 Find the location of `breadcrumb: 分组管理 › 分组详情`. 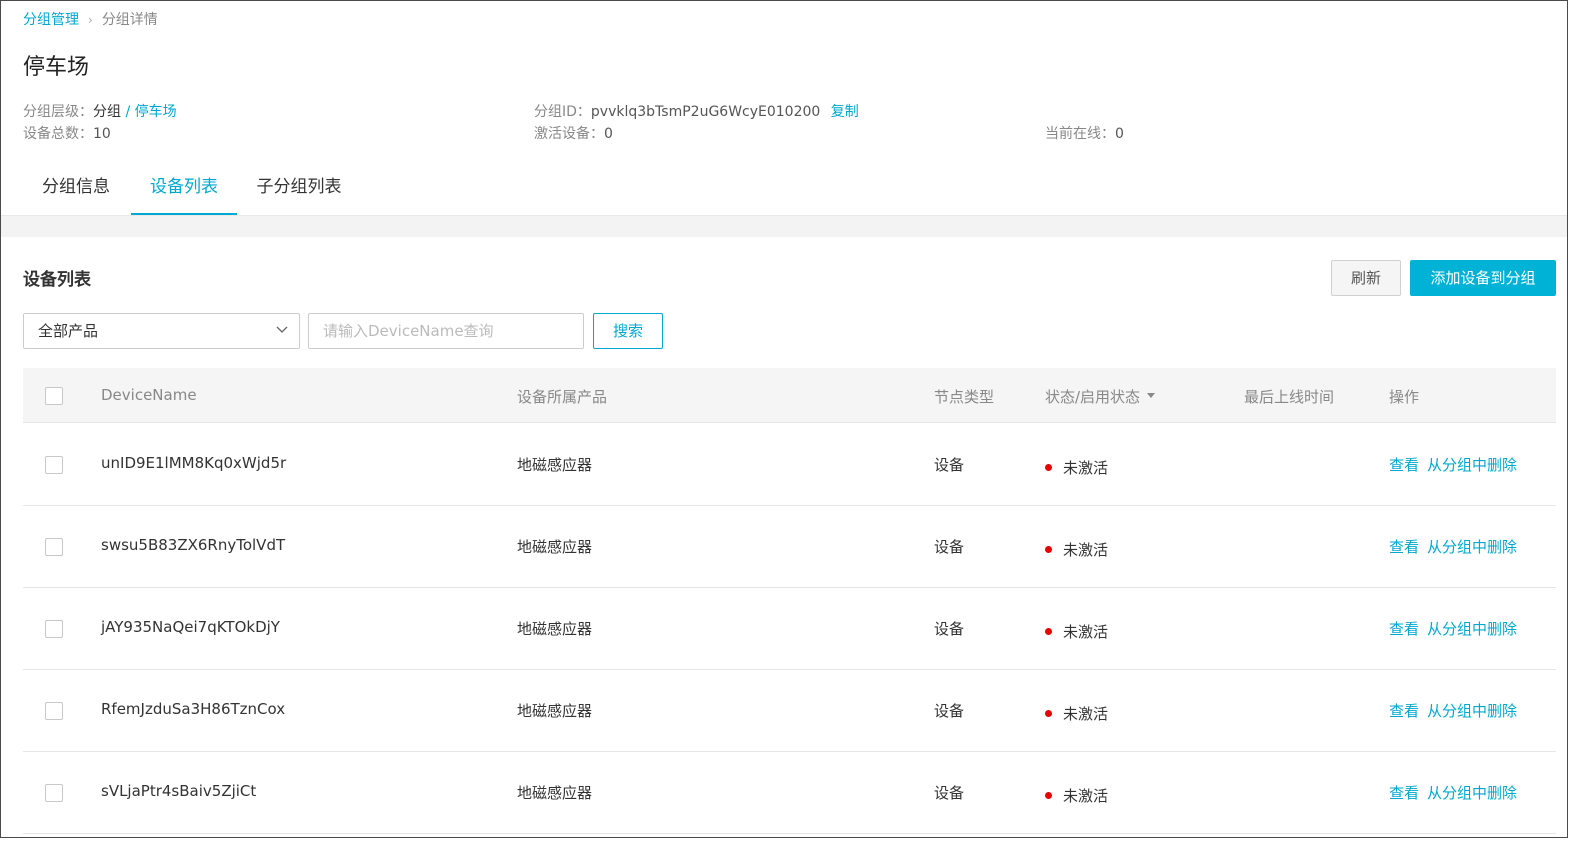

breadcrumb: 分组管理 › 分组详情 is located at coordinates (90, 19).